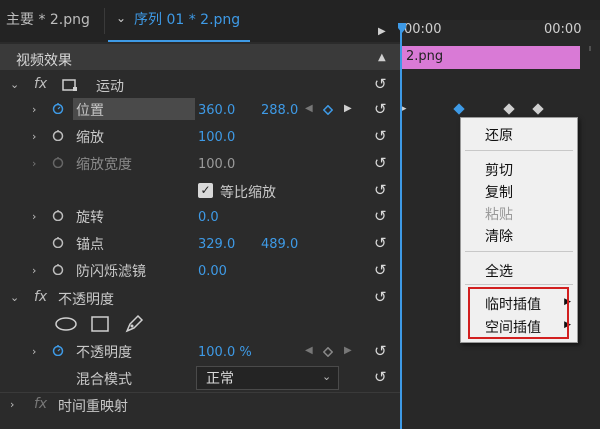 This screenshot has width=600, height=429. What do you see at coordinates (104, 165) in the screenshot?
I see `scale-width-label: 缩放宽度` at bounding box center [104, 165].